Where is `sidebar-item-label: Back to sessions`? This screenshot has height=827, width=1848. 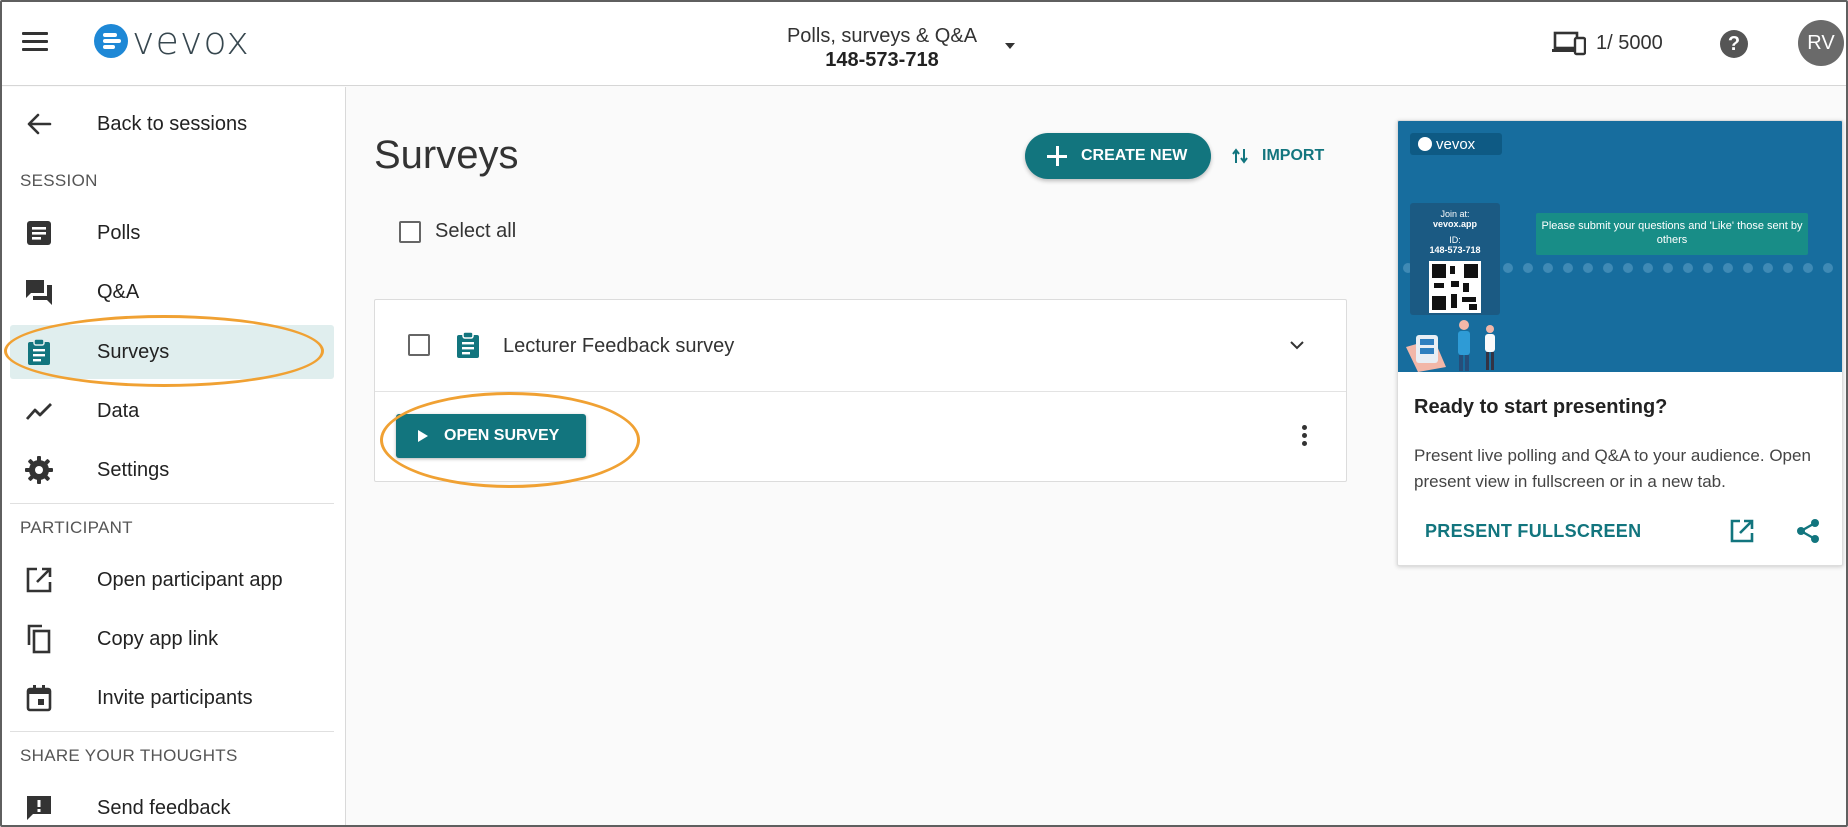 sidebar-item-label: Back to sessions is located at coordinates (172, 123).